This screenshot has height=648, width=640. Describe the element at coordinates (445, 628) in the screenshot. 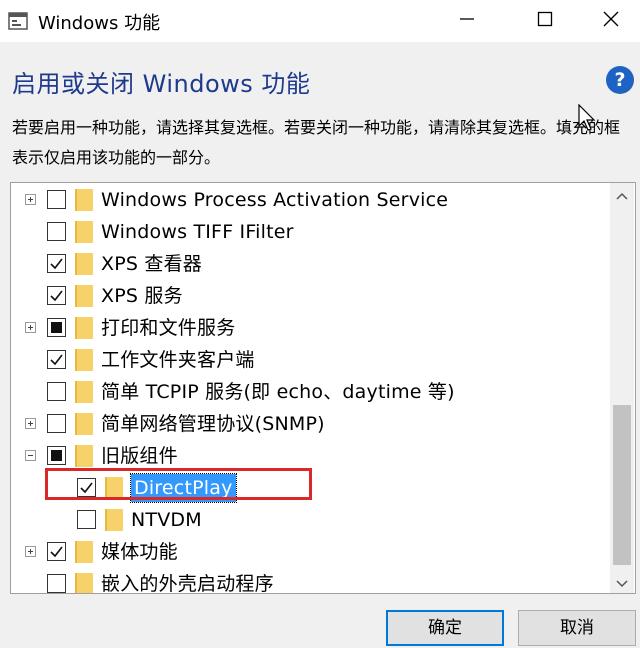

I see `ok-button: 确定` at that location.